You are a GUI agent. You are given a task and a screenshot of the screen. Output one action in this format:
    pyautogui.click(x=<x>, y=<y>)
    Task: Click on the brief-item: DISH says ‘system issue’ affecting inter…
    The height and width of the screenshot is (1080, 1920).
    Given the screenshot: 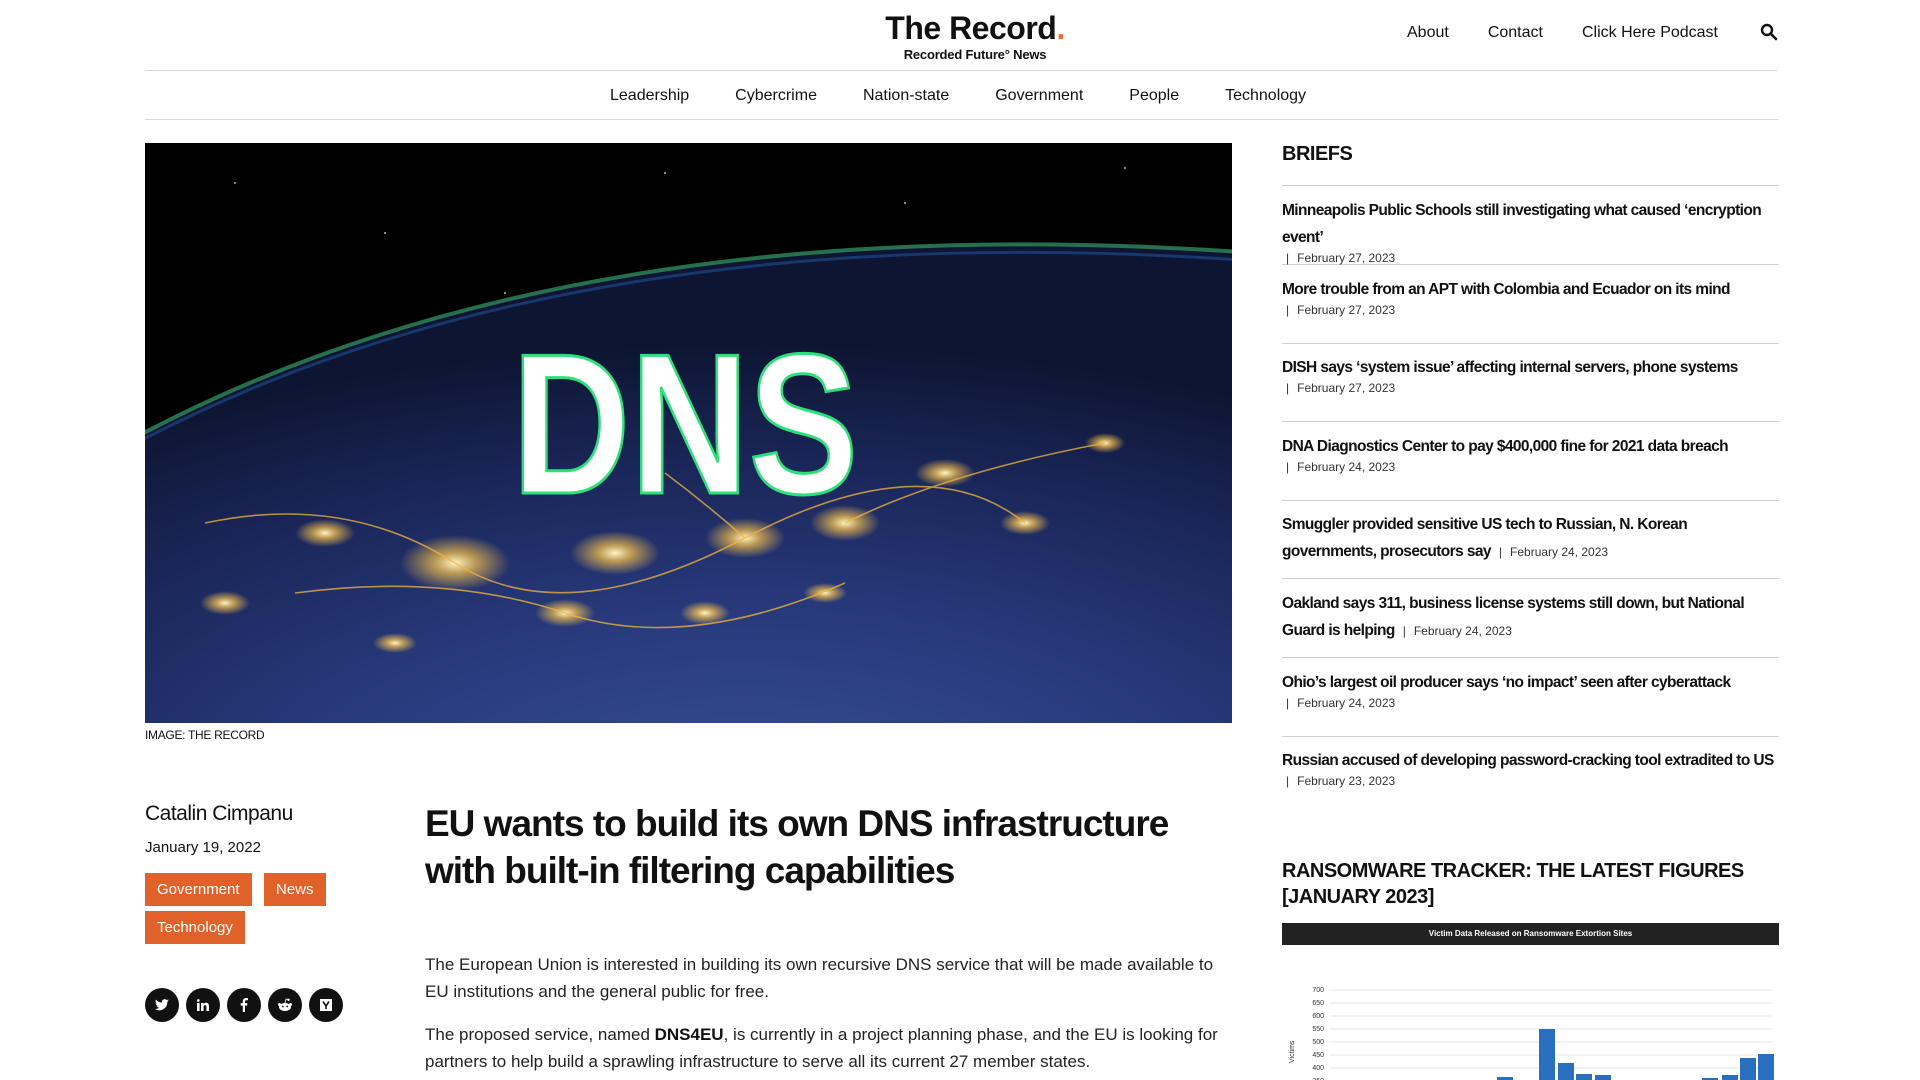 What is the action you would take?
    pyautogui.click(x=1530, y=388)
    